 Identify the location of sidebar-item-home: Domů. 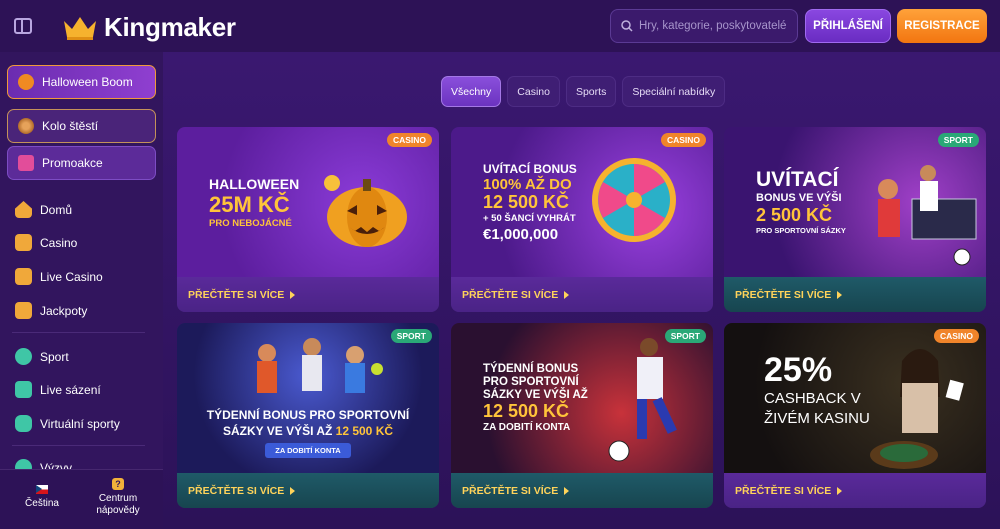
(43, 209).